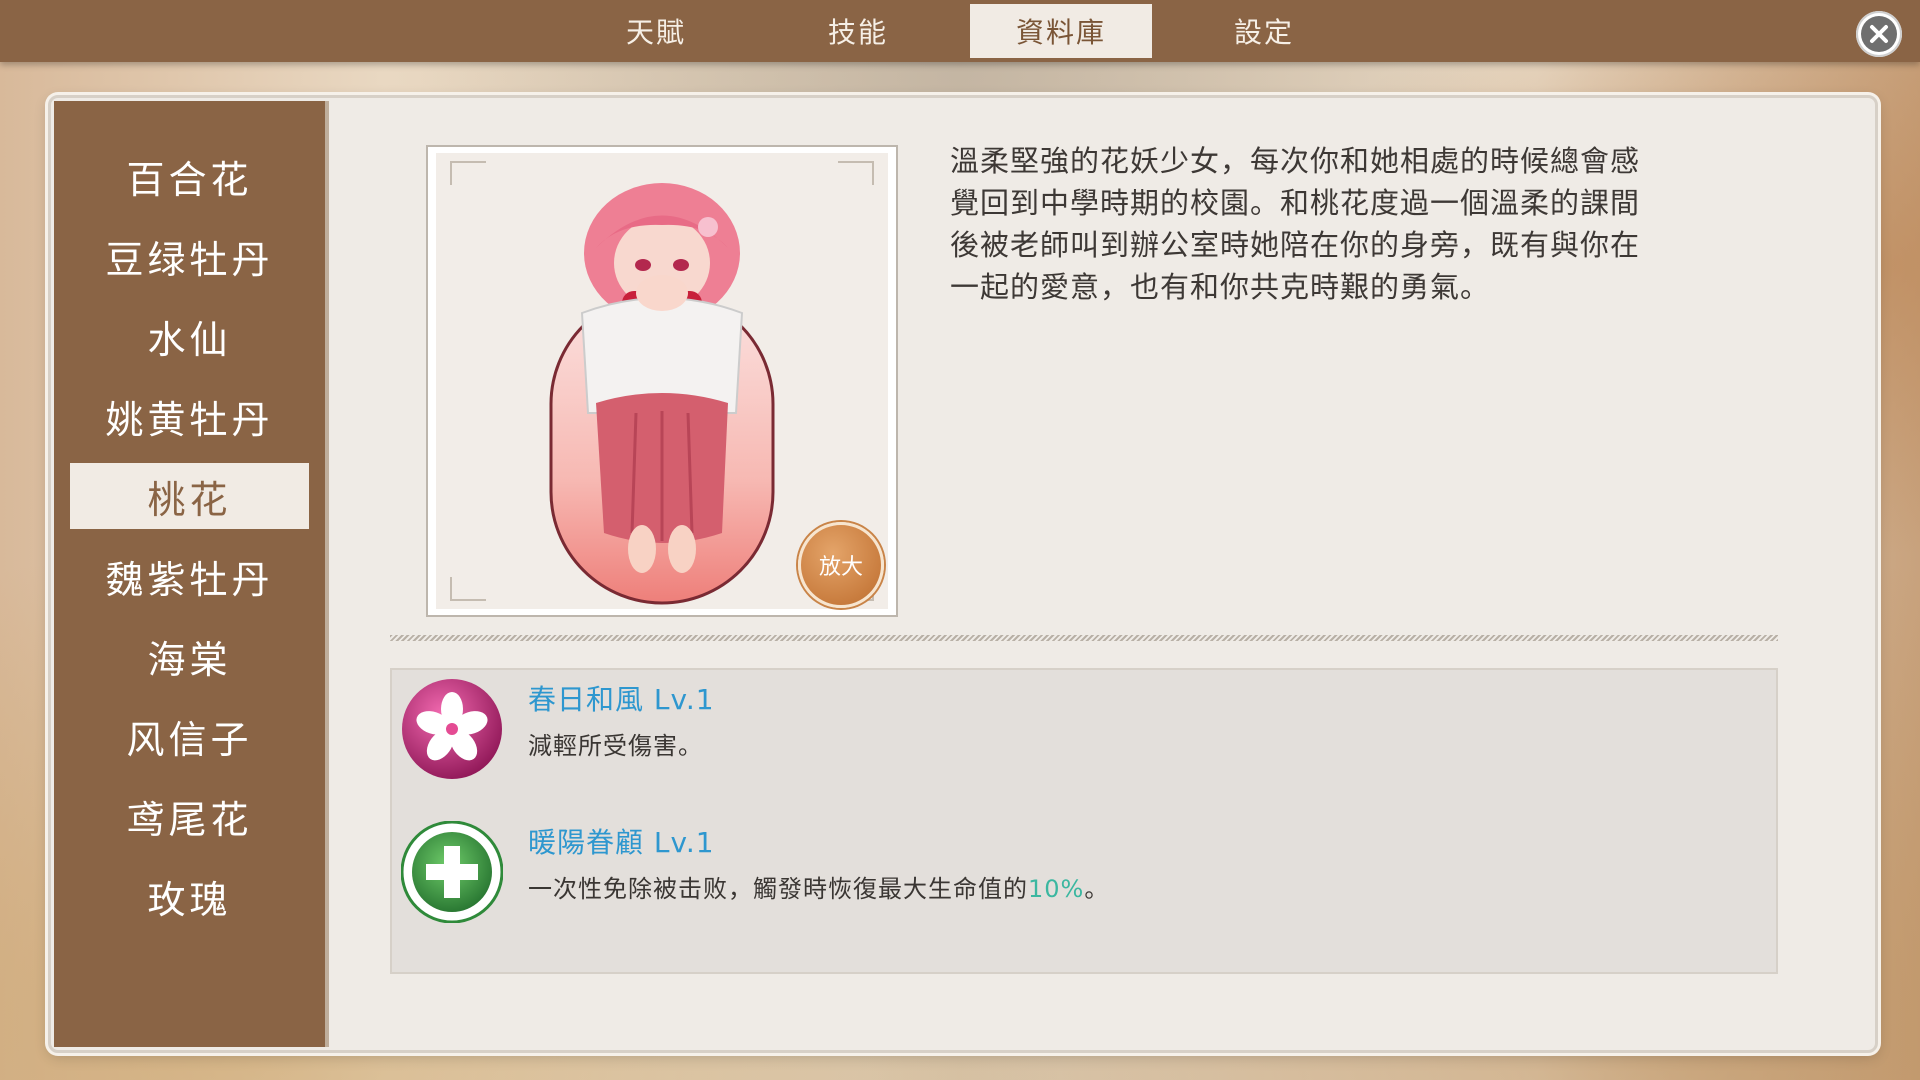 The image size is (1920, 1080). What do you see at coordinates (189, 896) in the screenshot?
I see `sidebar-item-rose: 玫瑰` at bounding box center [189, 896].